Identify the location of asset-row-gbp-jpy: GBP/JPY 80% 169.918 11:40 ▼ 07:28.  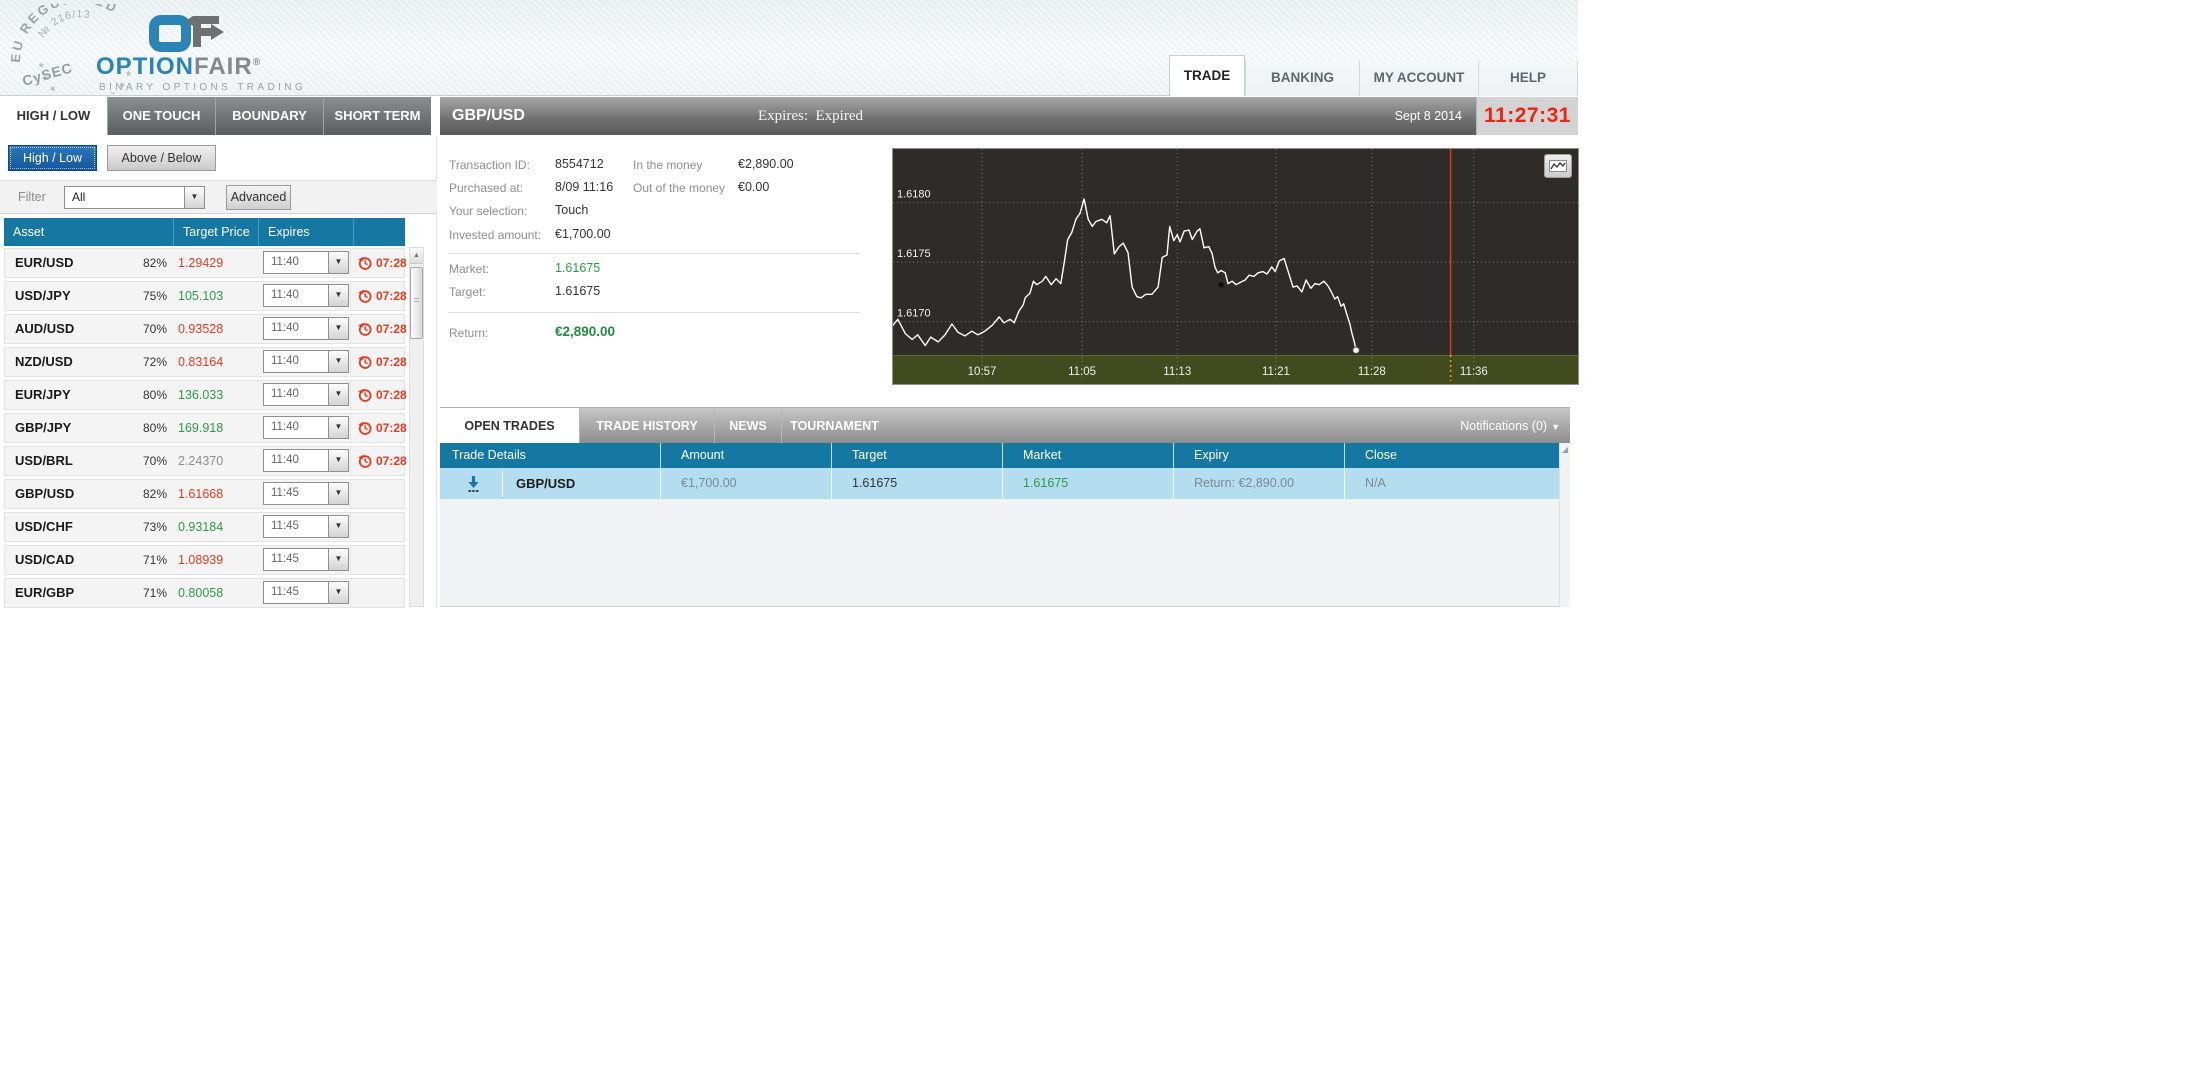
(205, 428).